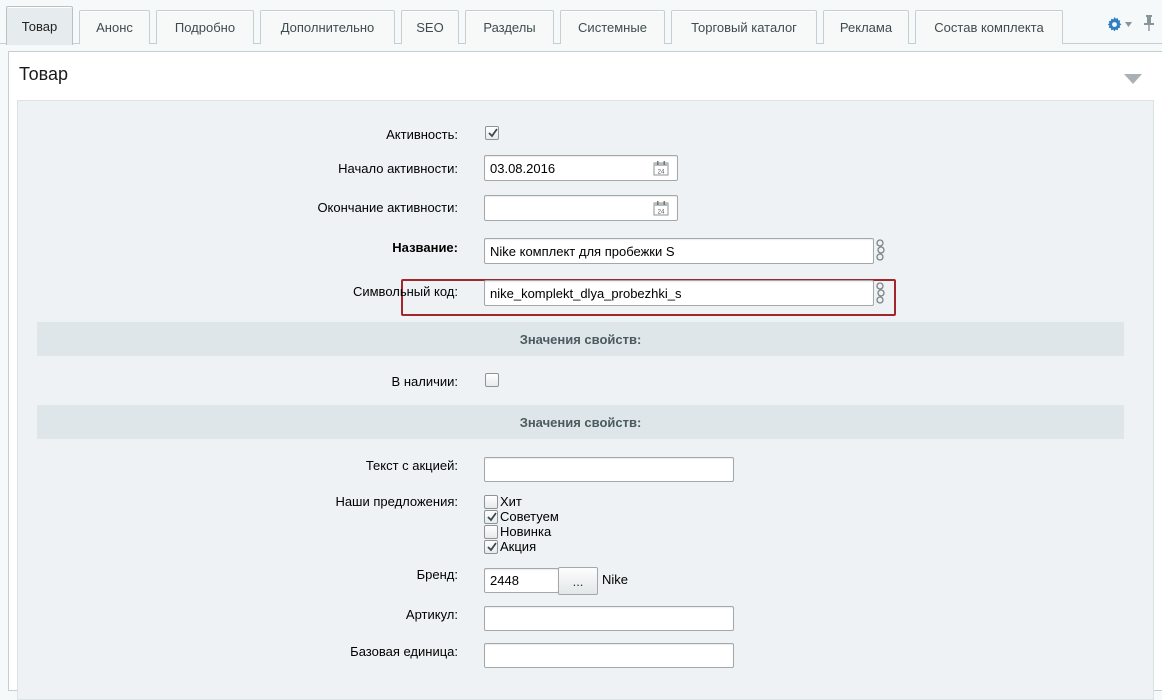 The image size is (1162, 700). I want to click on tab-label: Реклама, so click(866, 27).